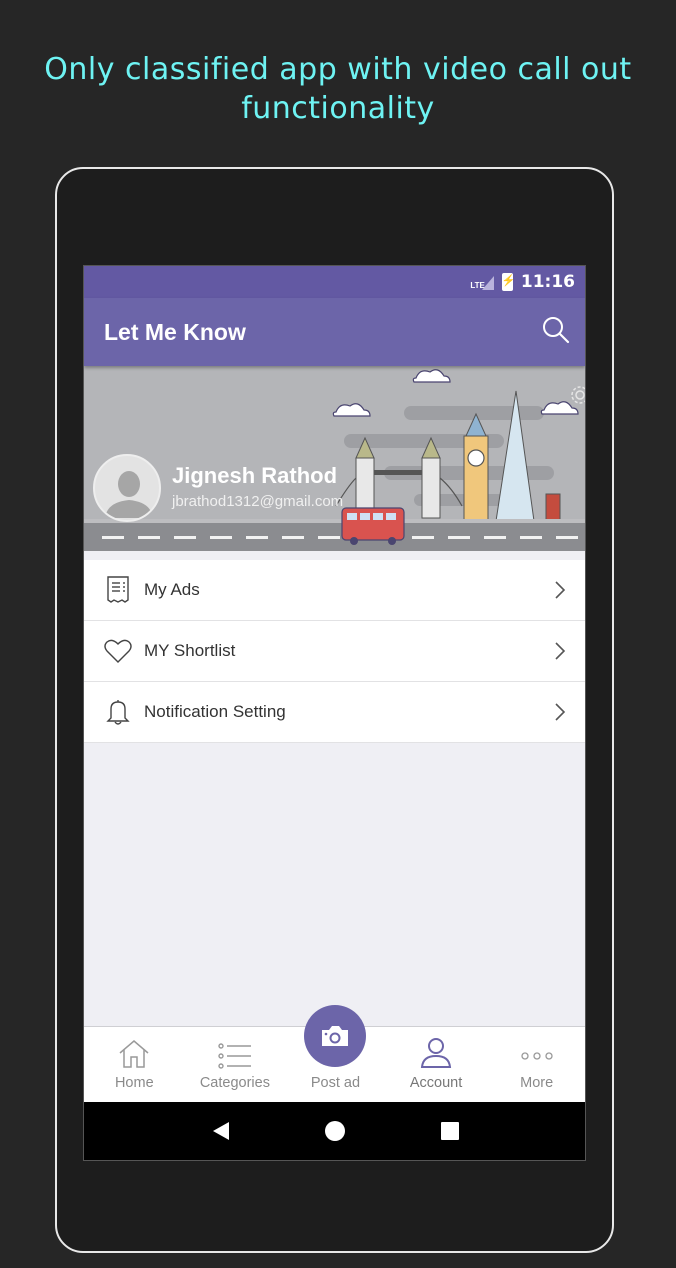 The height and width of the screenshot is (1268, 676). What do you see at coordinates (335, 1083) in the screenshot?
I see `nav-label: Post ad` at bounding box center [335, 1083].